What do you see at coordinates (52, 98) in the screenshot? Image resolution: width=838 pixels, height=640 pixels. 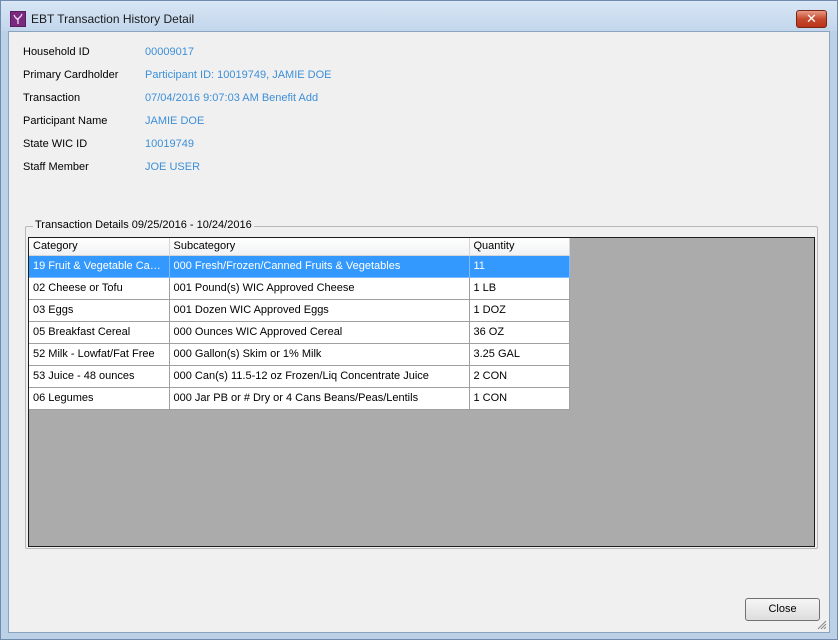 I see `transaction-label: Transaction` at bounding box center [52, 98].